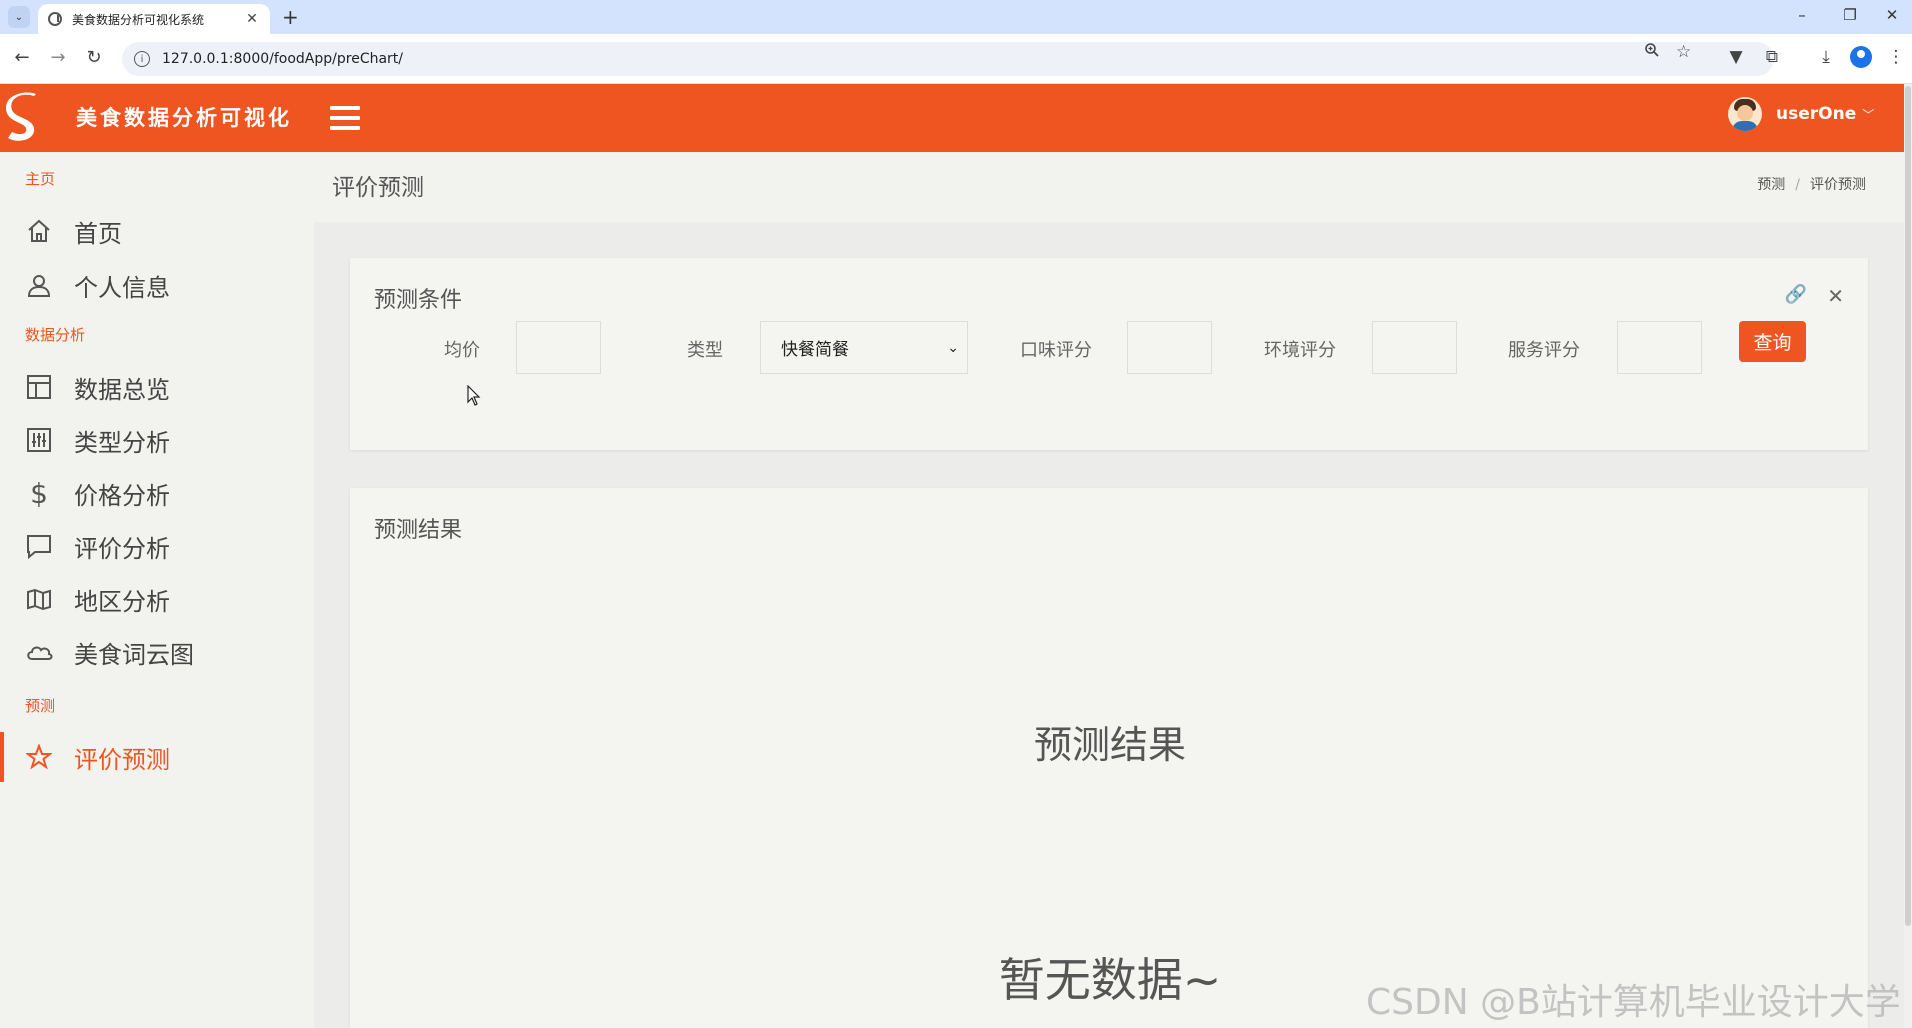  I want to click on breadcrumb-item-predict: 预测, so click(1771, 185).